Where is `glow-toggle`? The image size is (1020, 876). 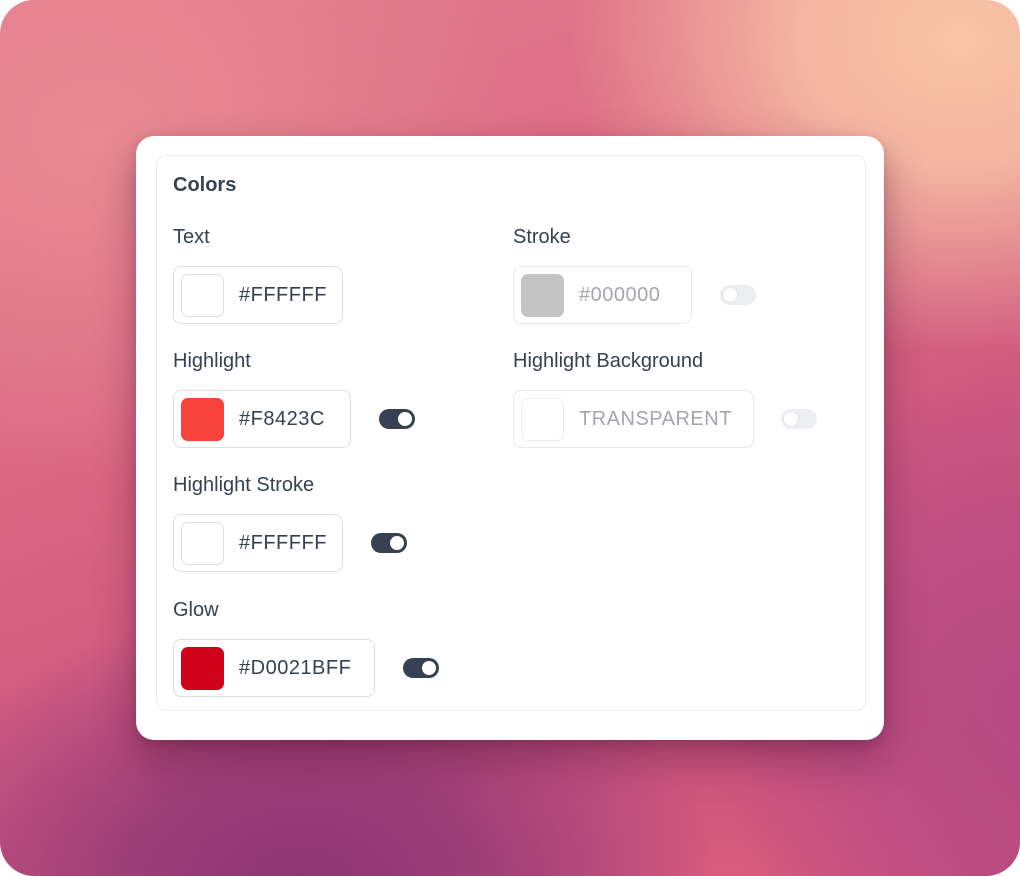 glow-toggle is located at coordinates (421, 668).